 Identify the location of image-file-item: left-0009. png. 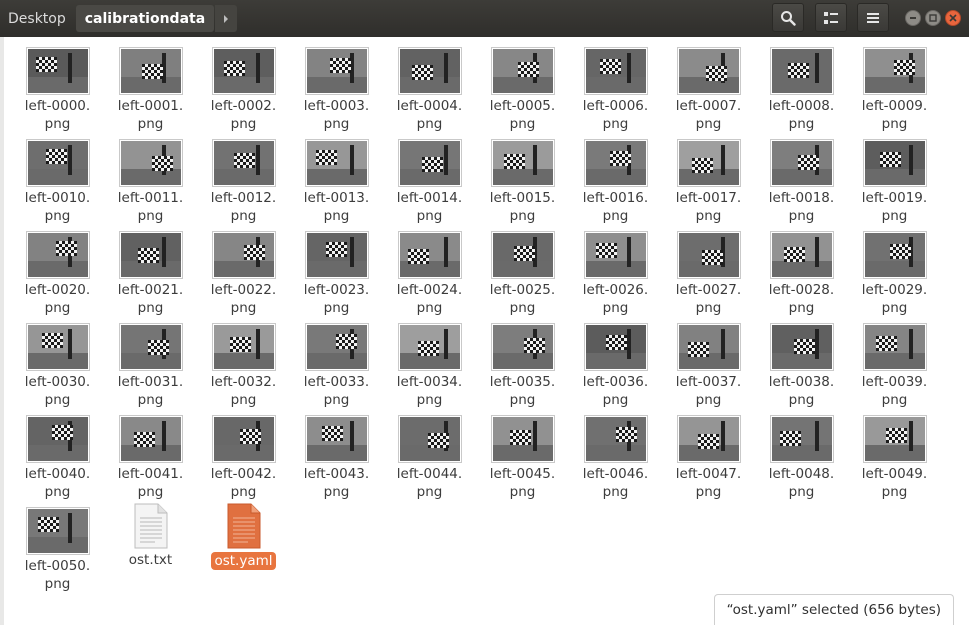
(894, 85).